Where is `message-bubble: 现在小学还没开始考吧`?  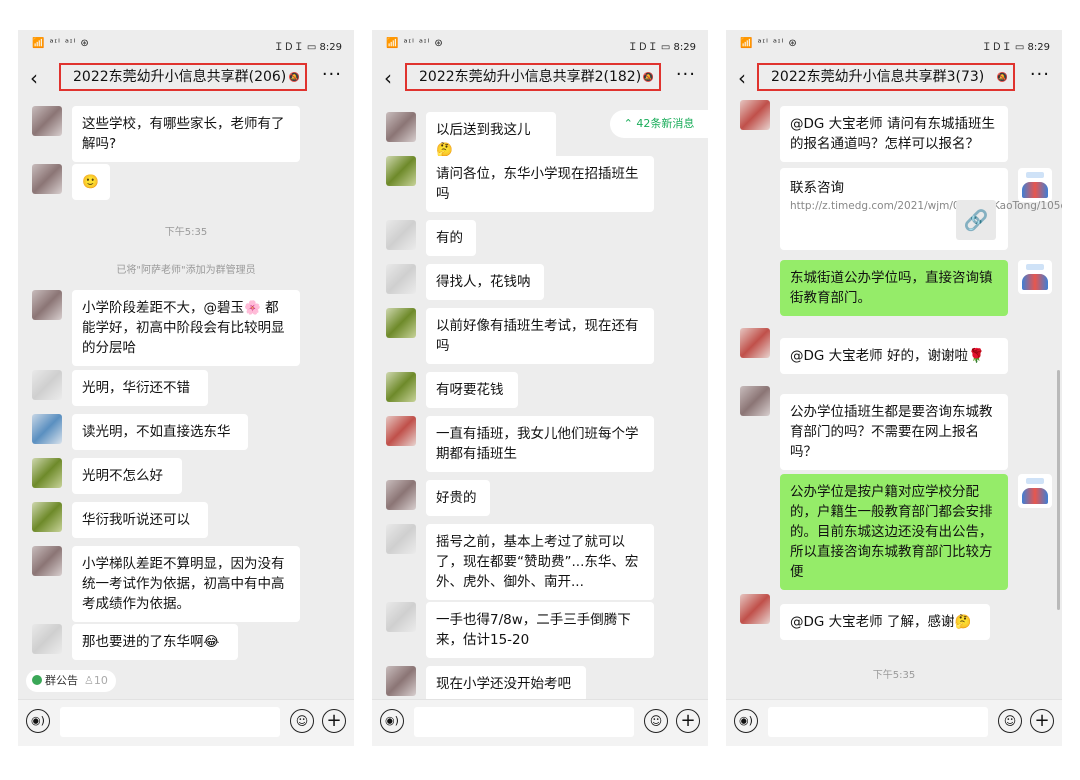 message-bubble: 现在小学还没开始考吧 is located at coordinates (506, 684).